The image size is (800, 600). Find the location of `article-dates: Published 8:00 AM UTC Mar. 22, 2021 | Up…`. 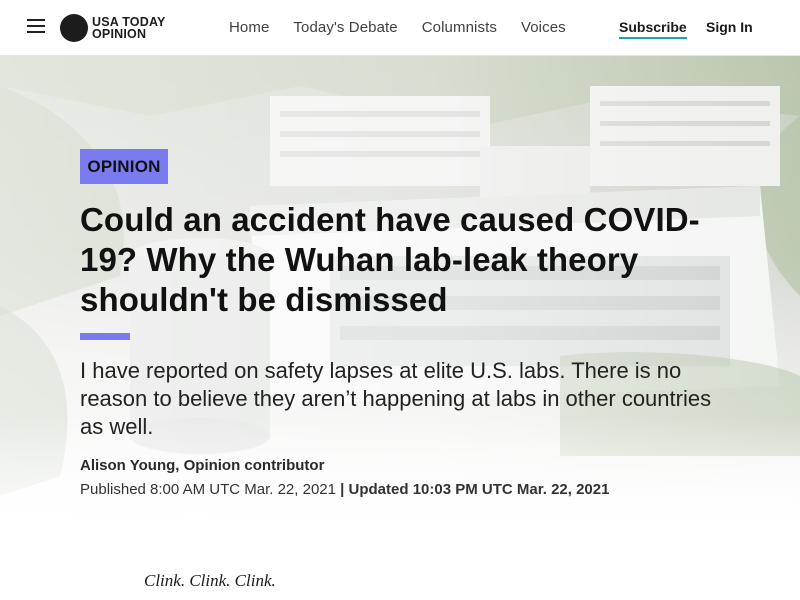

article-dates: Published 8:00 AM UTC Mar. 22, 2021 | Up… is located at coordinates (344, 489).